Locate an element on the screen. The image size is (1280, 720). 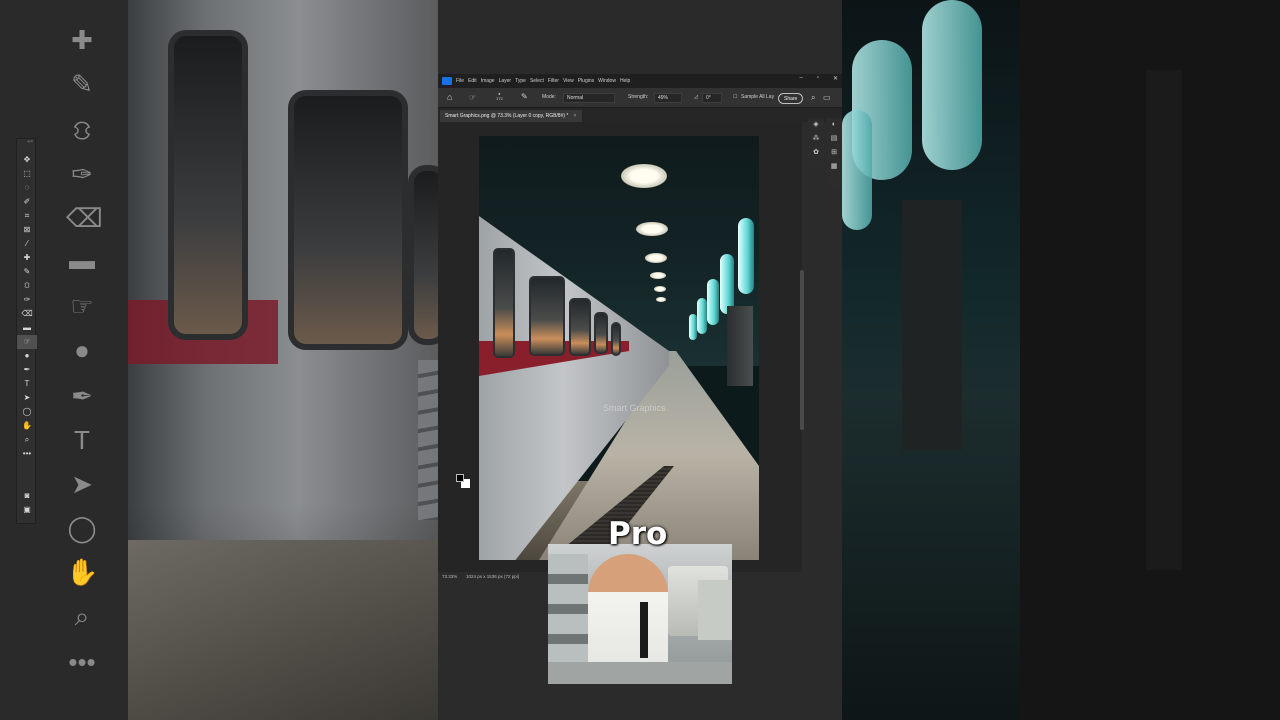
menu-file: File is located at coordinates (460, 81).